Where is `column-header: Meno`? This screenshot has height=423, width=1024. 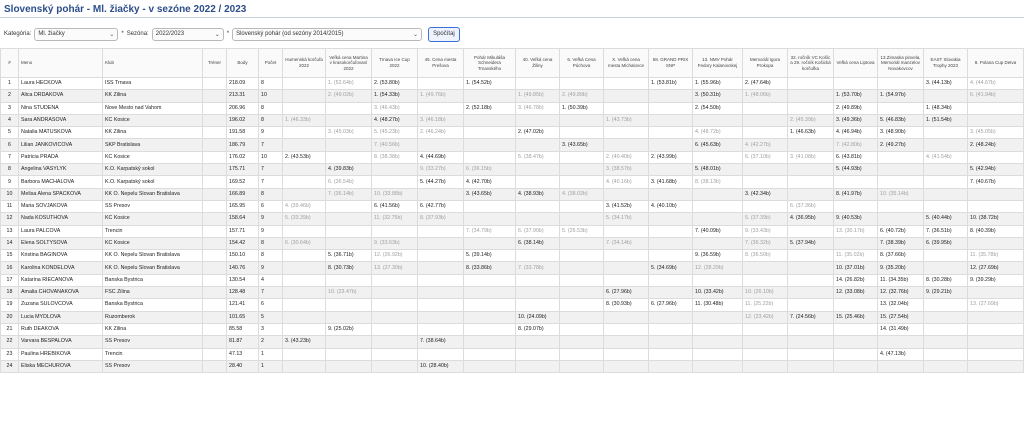
column-header: Meno is located at coordinates (60, 63).